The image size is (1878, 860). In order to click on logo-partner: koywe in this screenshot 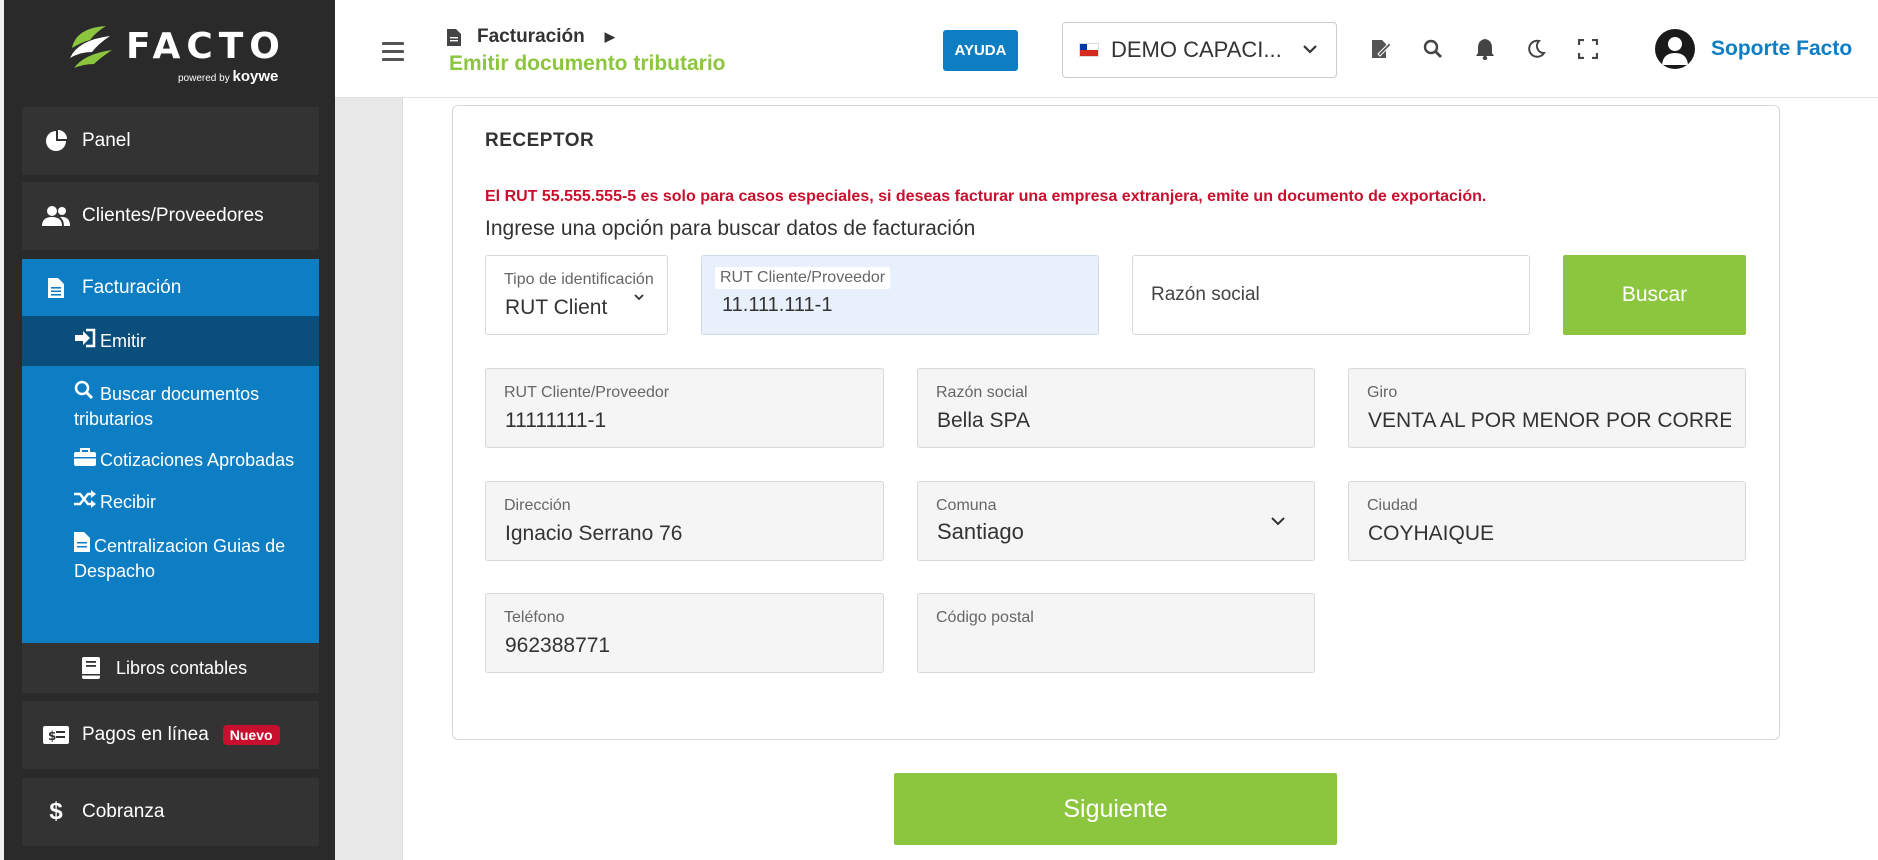, I will do `click(255, 76)`.